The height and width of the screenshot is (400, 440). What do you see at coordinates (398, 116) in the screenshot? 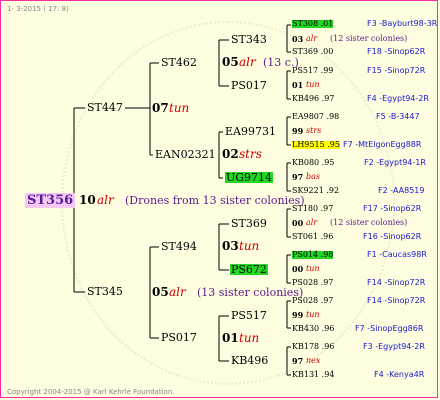
I see `leaf-6-origin: F5 -B-3447` at bounding box center [398, 116].